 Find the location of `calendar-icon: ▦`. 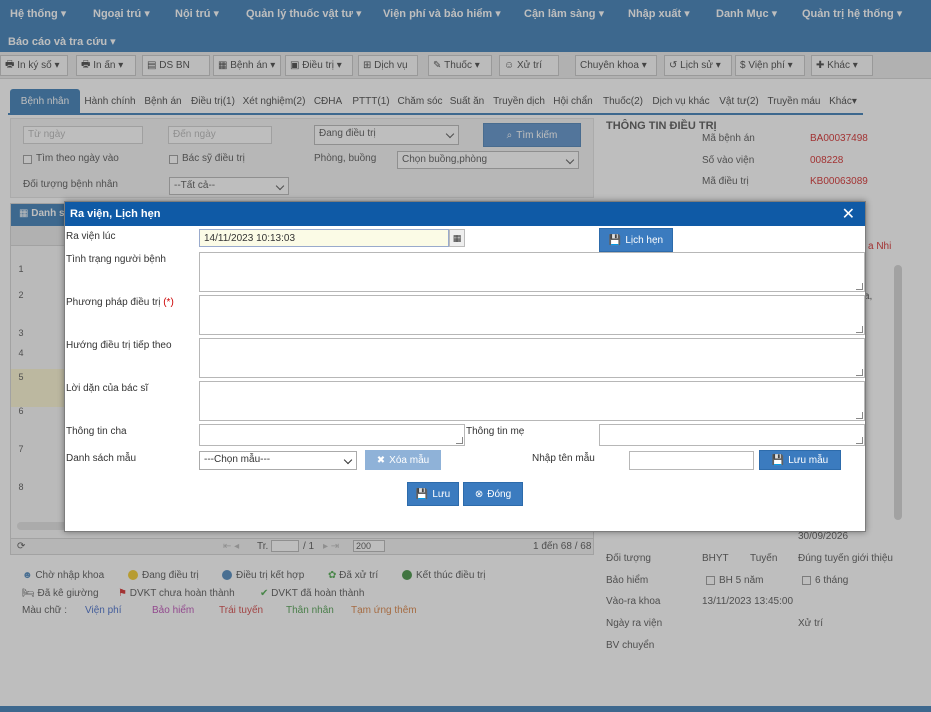

calendar-icon: ▦ is located at coordinates (457, 238).